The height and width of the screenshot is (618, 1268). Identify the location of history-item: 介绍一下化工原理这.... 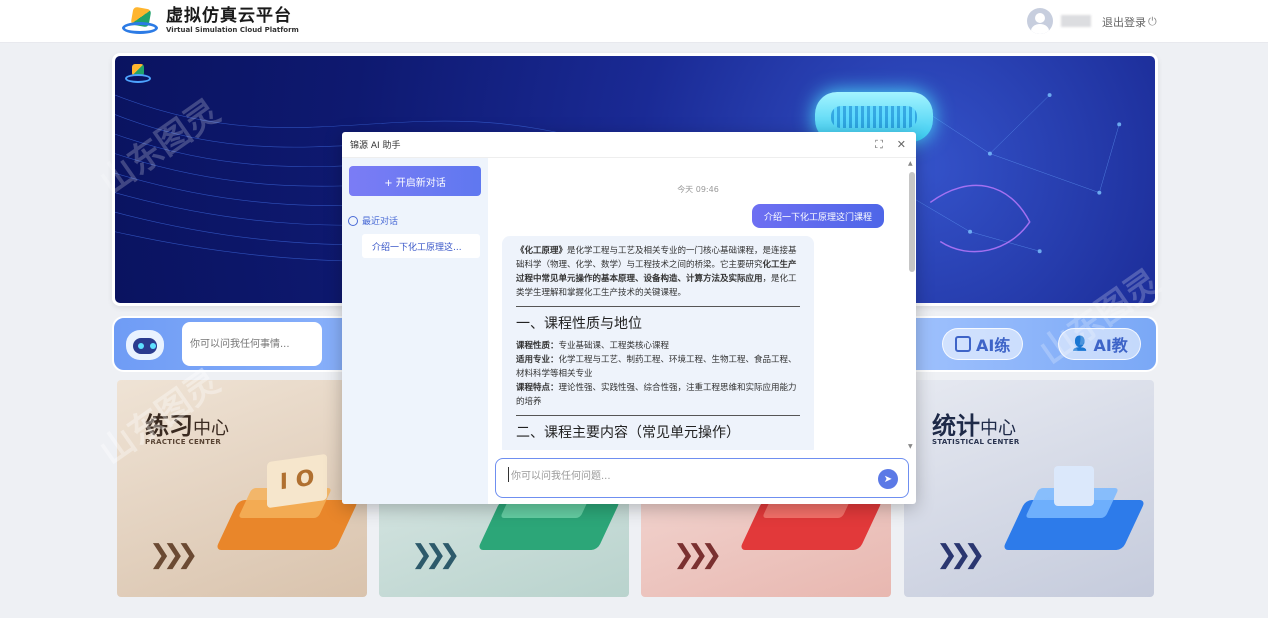
(421, 246).